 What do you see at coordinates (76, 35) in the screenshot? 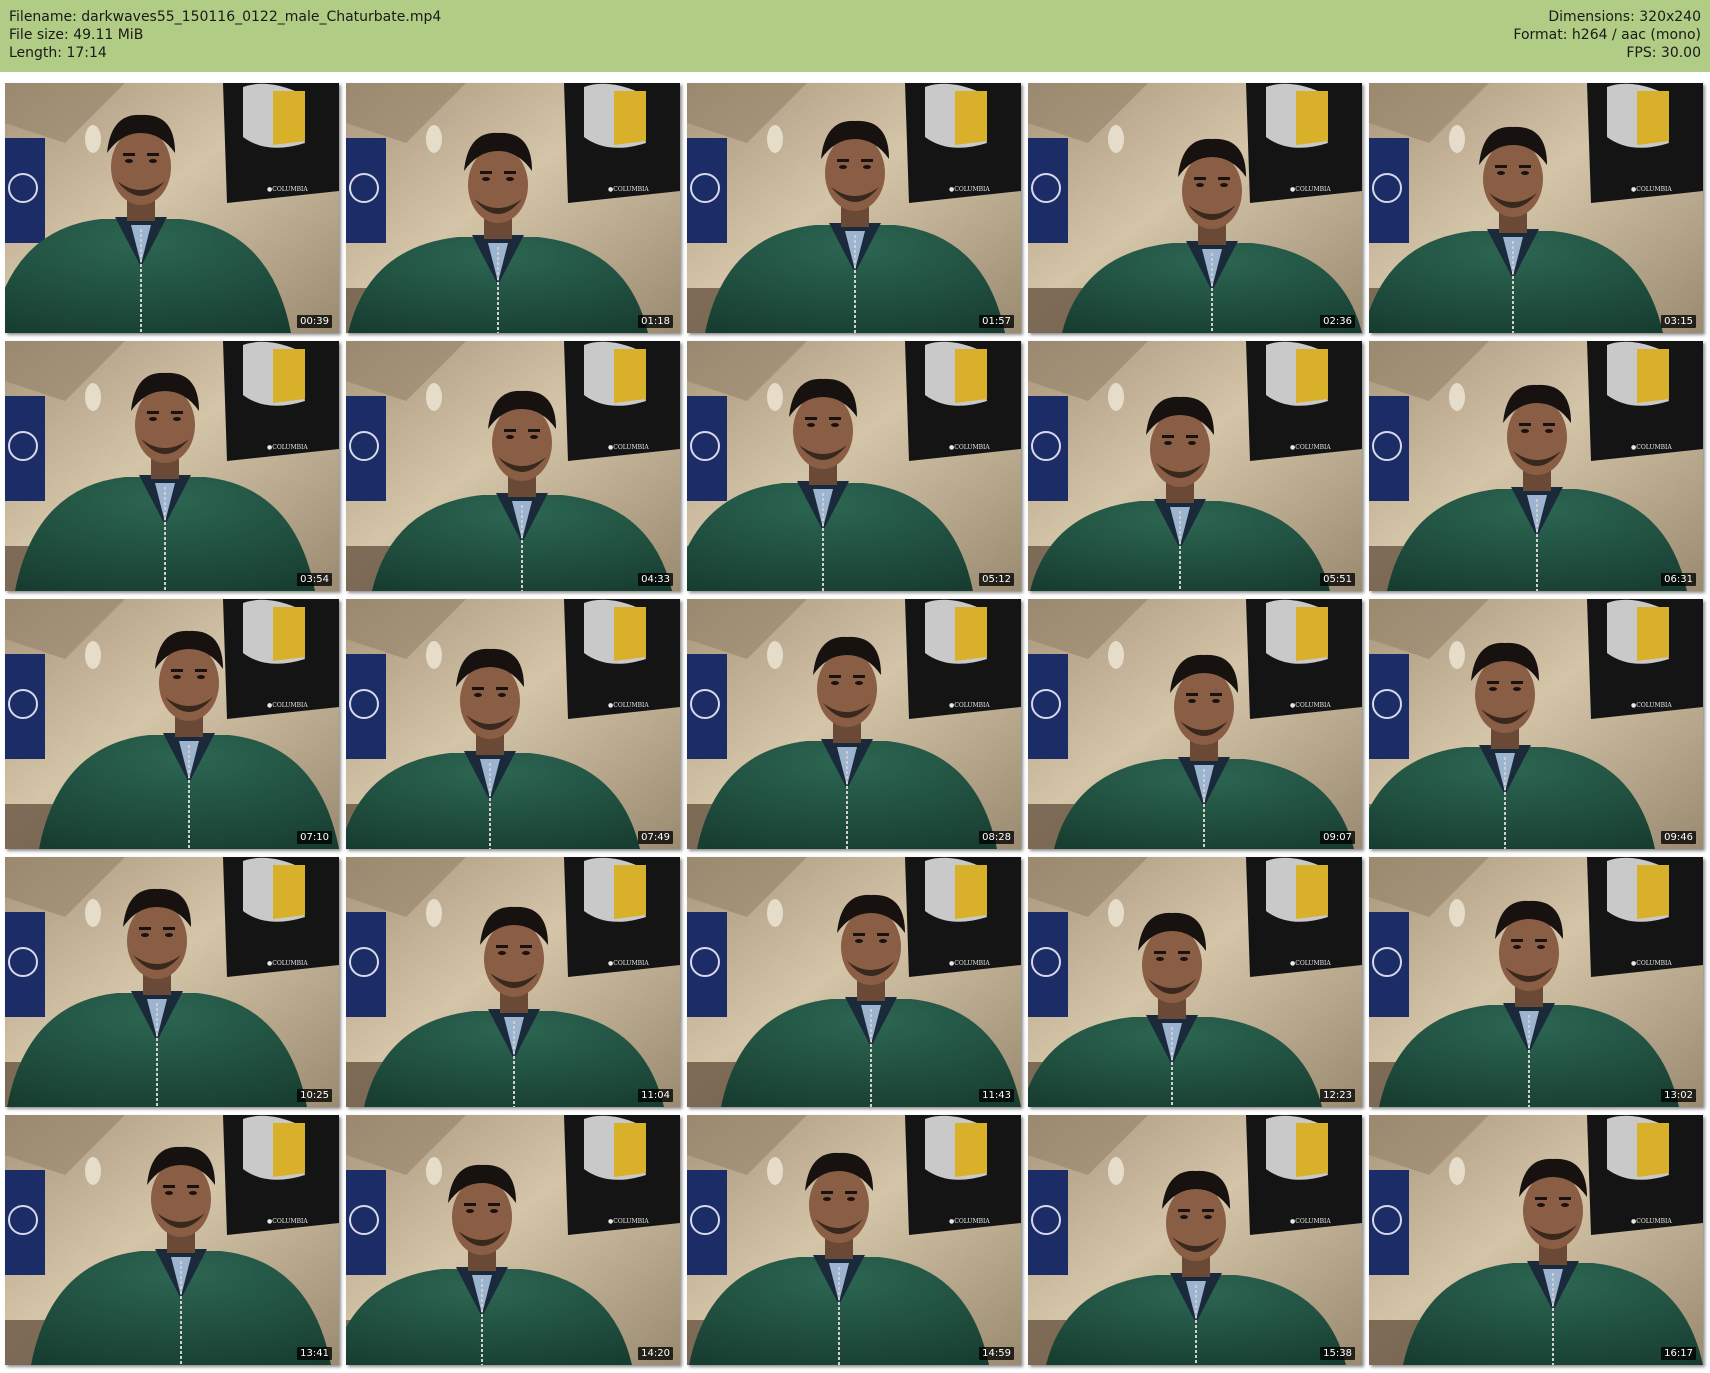
I see `filesize-text: File size: 49.11 MiB` at bounding box center [76, 35].